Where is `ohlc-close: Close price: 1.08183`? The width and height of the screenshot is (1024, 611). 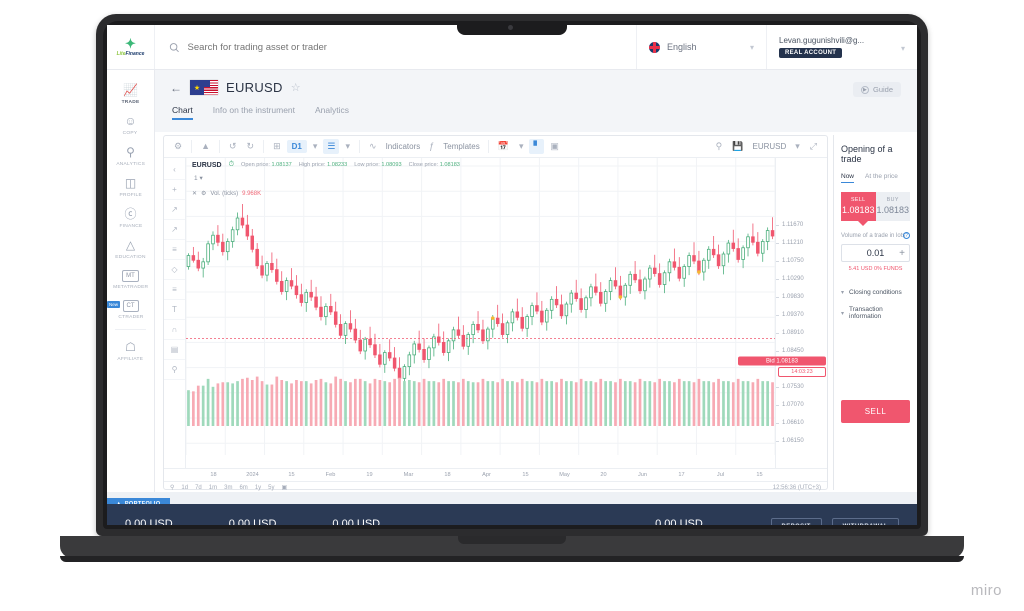 ohlc-close: Close price: 1.08183 is located at coordinates (434, 165).